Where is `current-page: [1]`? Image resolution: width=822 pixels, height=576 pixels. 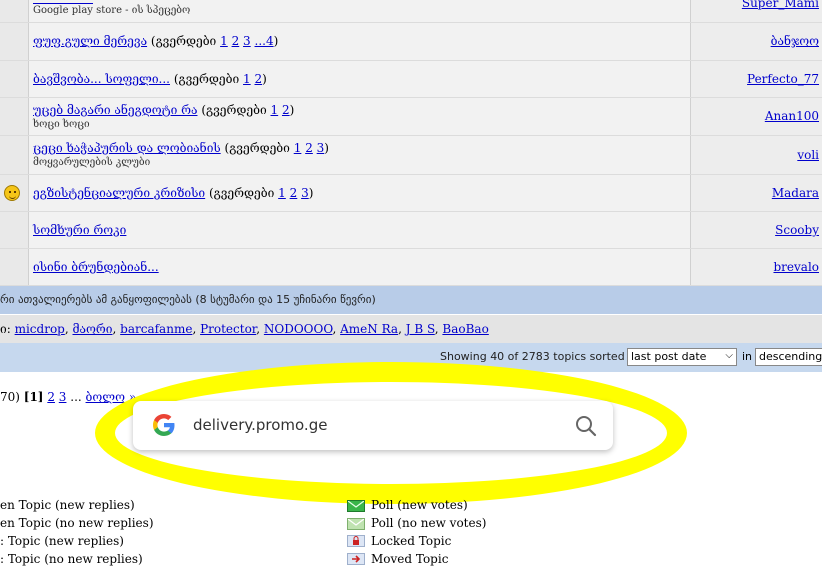
current-page: [1] is located at coordinates (33, 397).